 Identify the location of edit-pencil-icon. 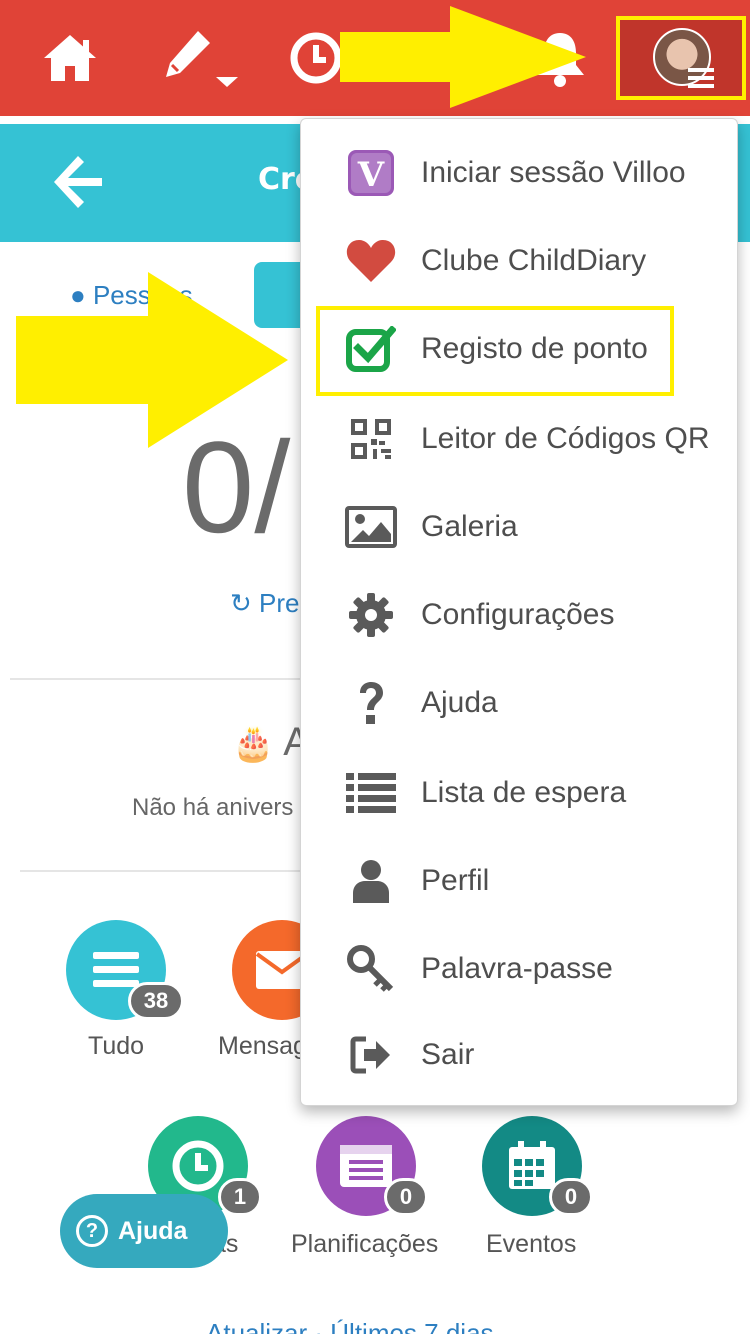
(200, 58).